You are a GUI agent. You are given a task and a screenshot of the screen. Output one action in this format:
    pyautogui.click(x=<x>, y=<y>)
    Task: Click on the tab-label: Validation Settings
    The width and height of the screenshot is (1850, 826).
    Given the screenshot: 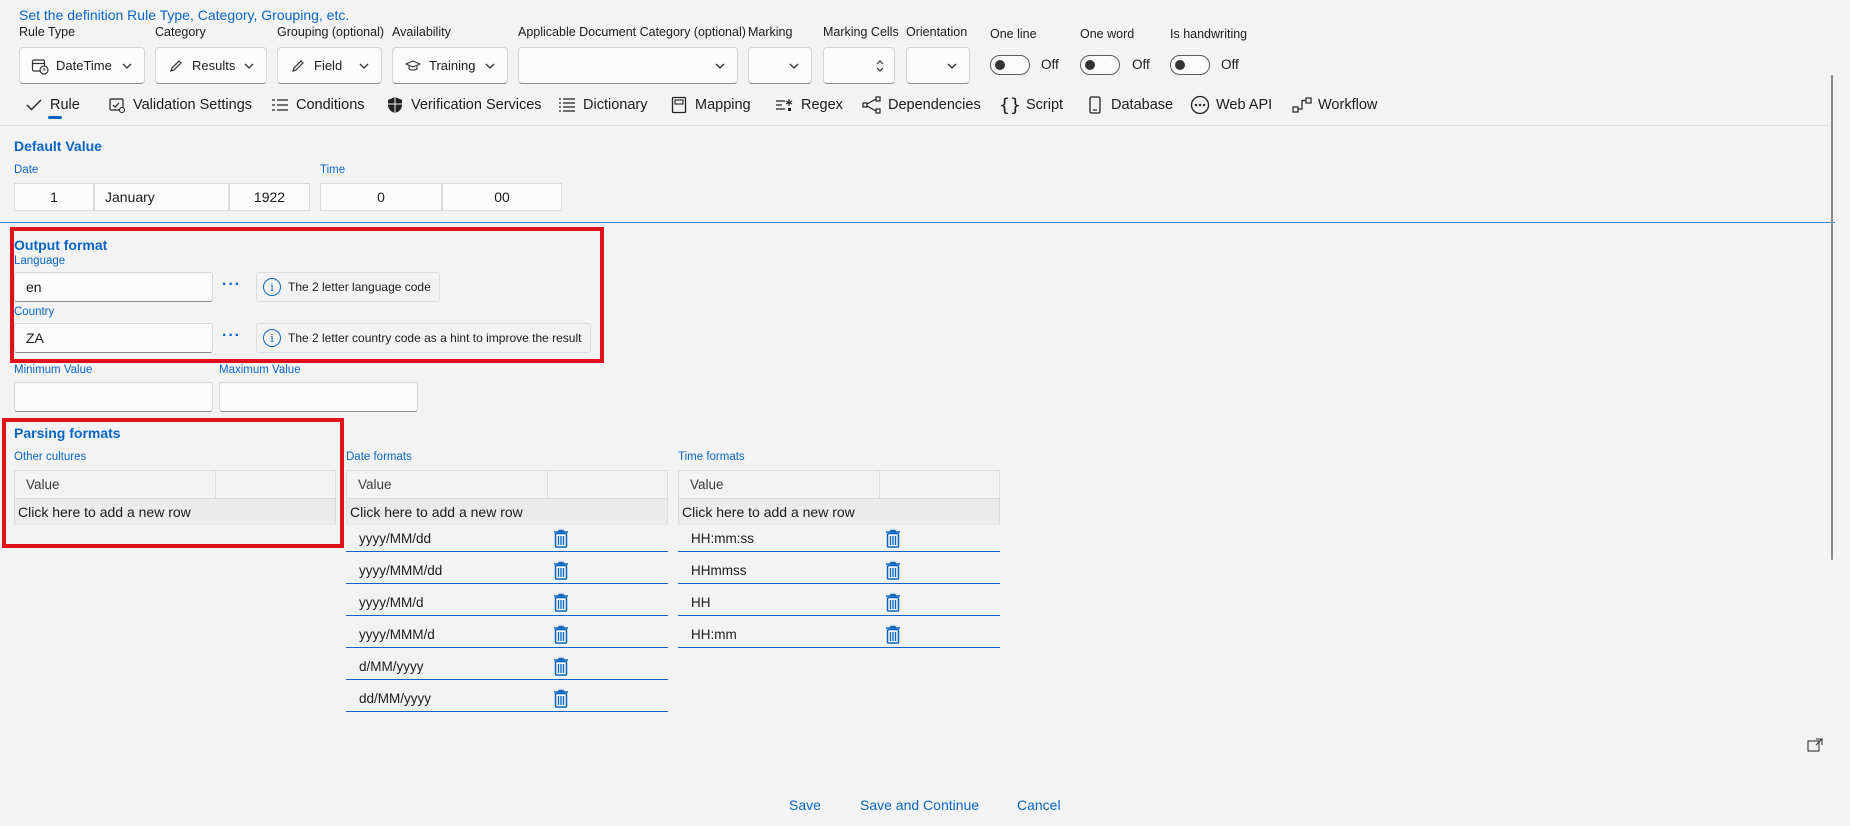 What is the action you would take?
    pyautogui.click(x=193, y=105)
    